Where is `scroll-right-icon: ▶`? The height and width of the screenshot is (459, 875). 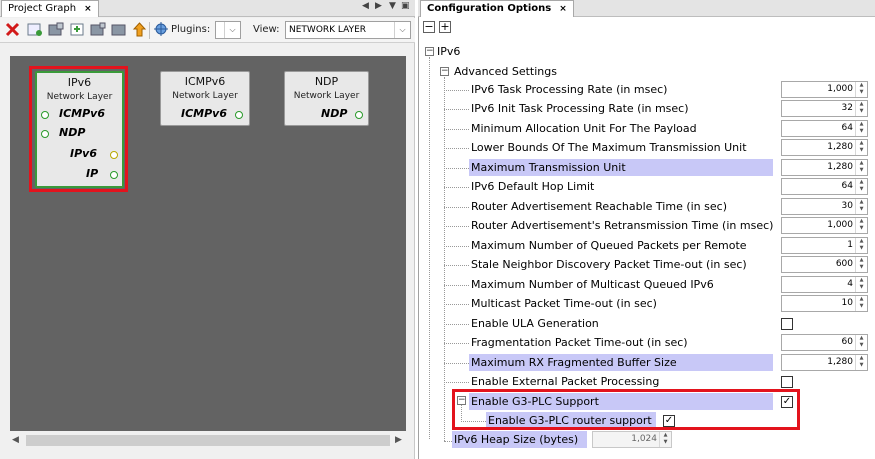
scroll-right-icon: ▶ is located at coordinates (398, 440).